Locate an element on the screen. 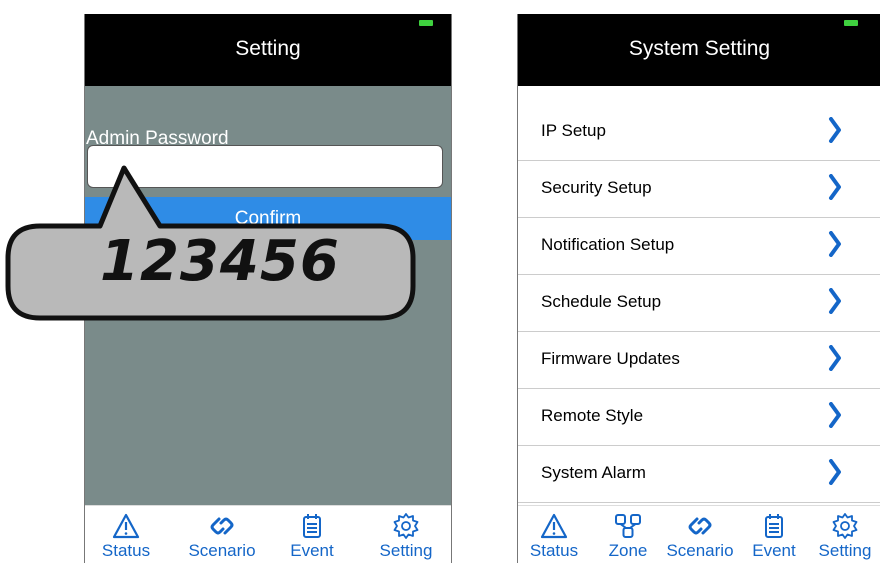 The image size is (880, 563). menu-item-remote-style: Remote Style is located at coordinates (699, 417).